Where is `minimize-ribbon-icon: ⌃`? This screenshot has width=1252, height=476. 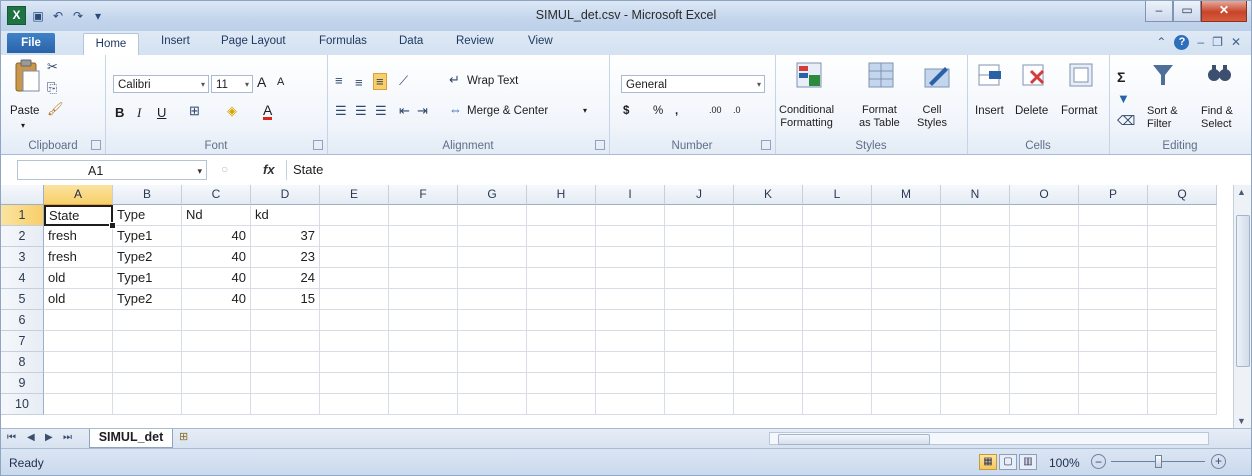
minimize-ribbon-icon: ⌃ is located at coordinates (1161, 42).